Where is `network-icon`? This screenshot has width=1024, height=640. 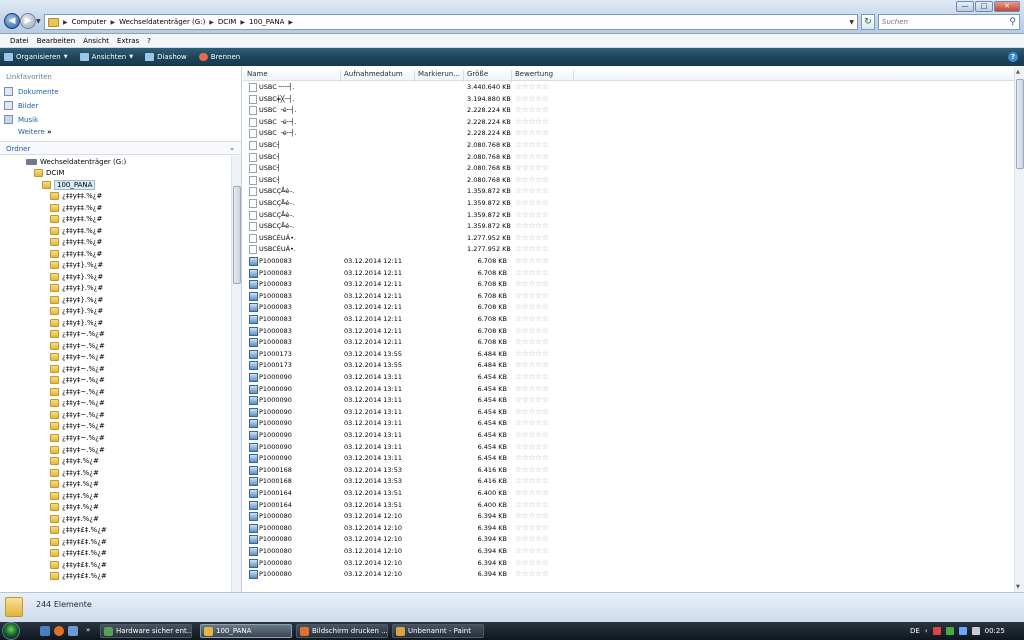 network-icon is located at coordinates (949, 631).